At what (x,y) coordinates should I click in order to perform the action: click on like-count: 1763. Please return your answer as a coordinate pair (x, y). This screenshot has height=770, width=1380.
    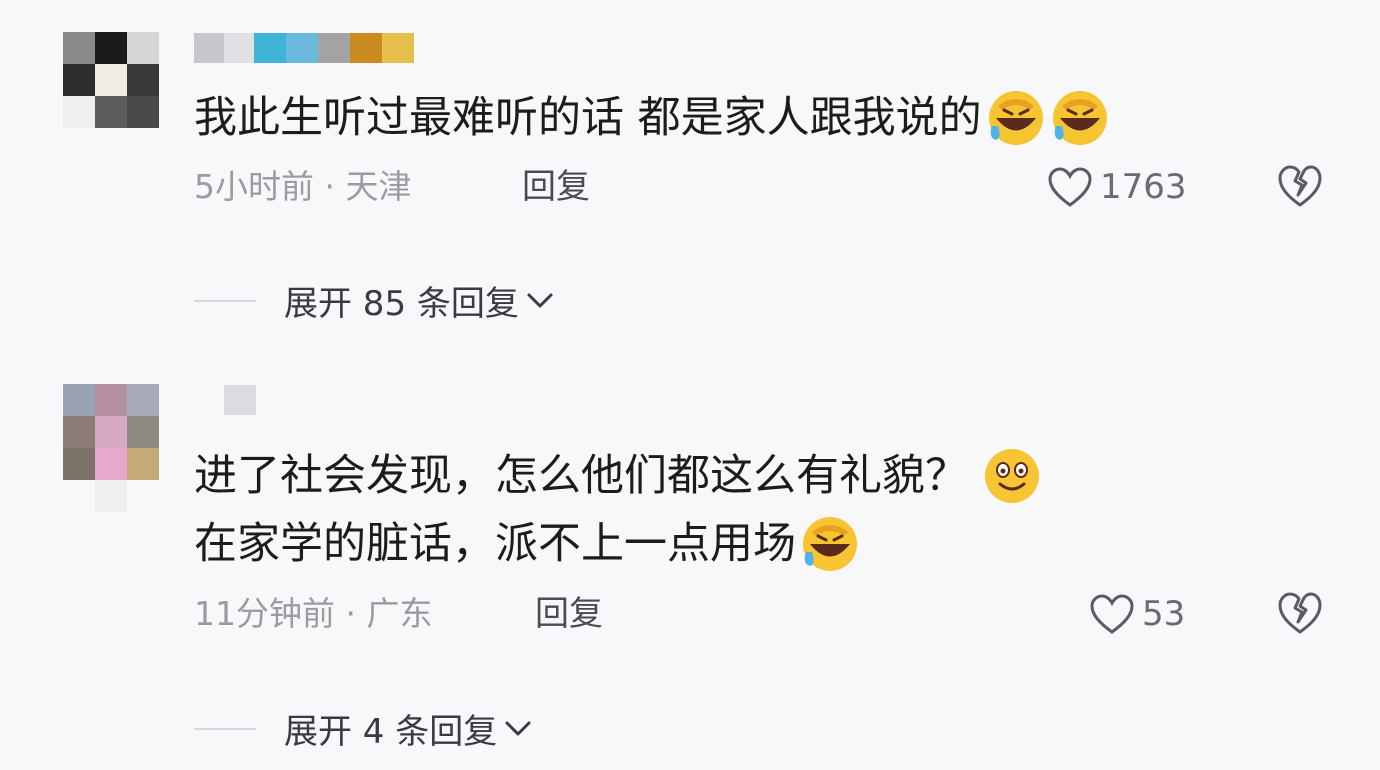
    Looking at the image, I should click on (1143, 187).